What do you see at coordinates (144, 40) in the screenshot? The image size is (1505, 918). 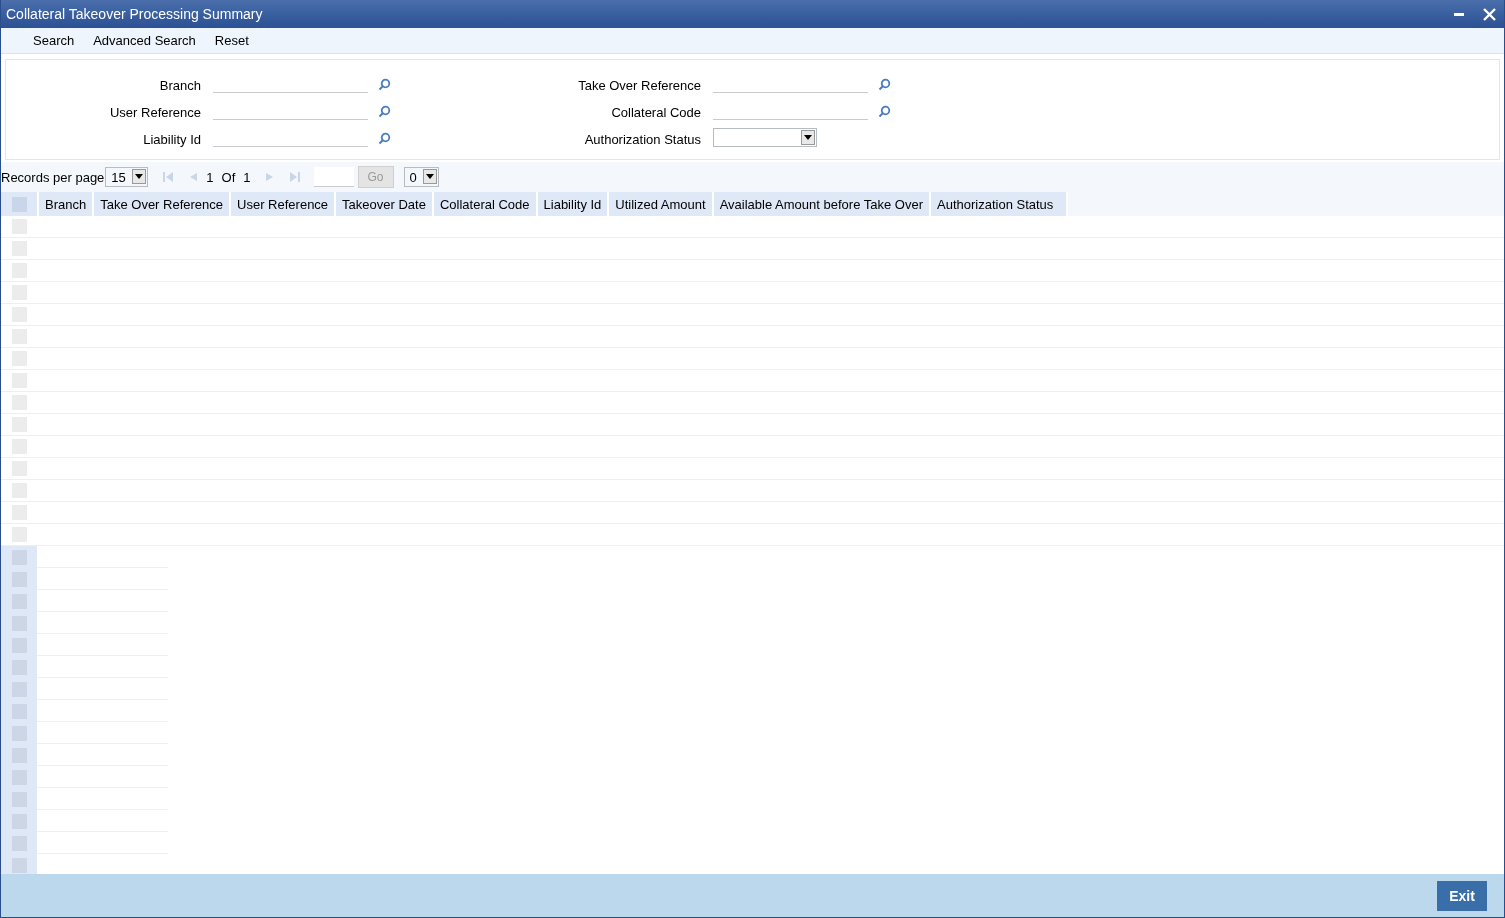 I see `toolbar-button: Advanced Search` at bounding box center [144, 40].